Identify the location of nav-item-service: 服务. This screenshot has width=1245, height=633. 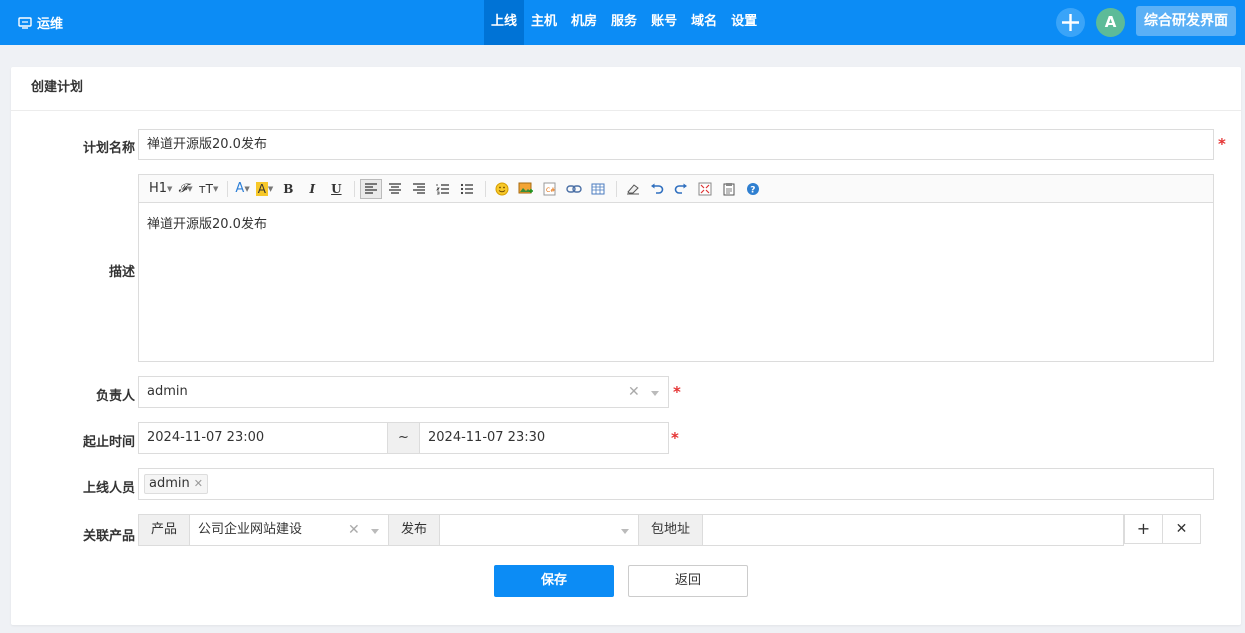
(624, 22).